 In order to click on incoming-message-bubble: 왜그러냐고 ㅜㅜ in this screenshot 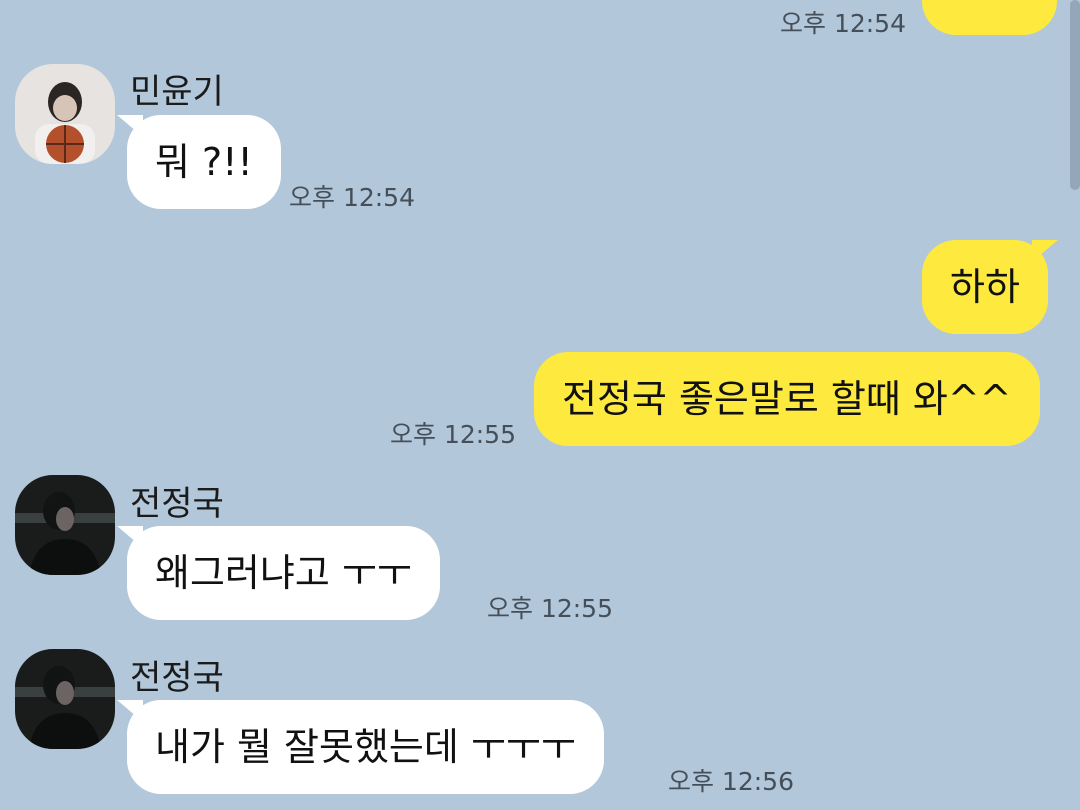, I will do `click(283, 573)`.